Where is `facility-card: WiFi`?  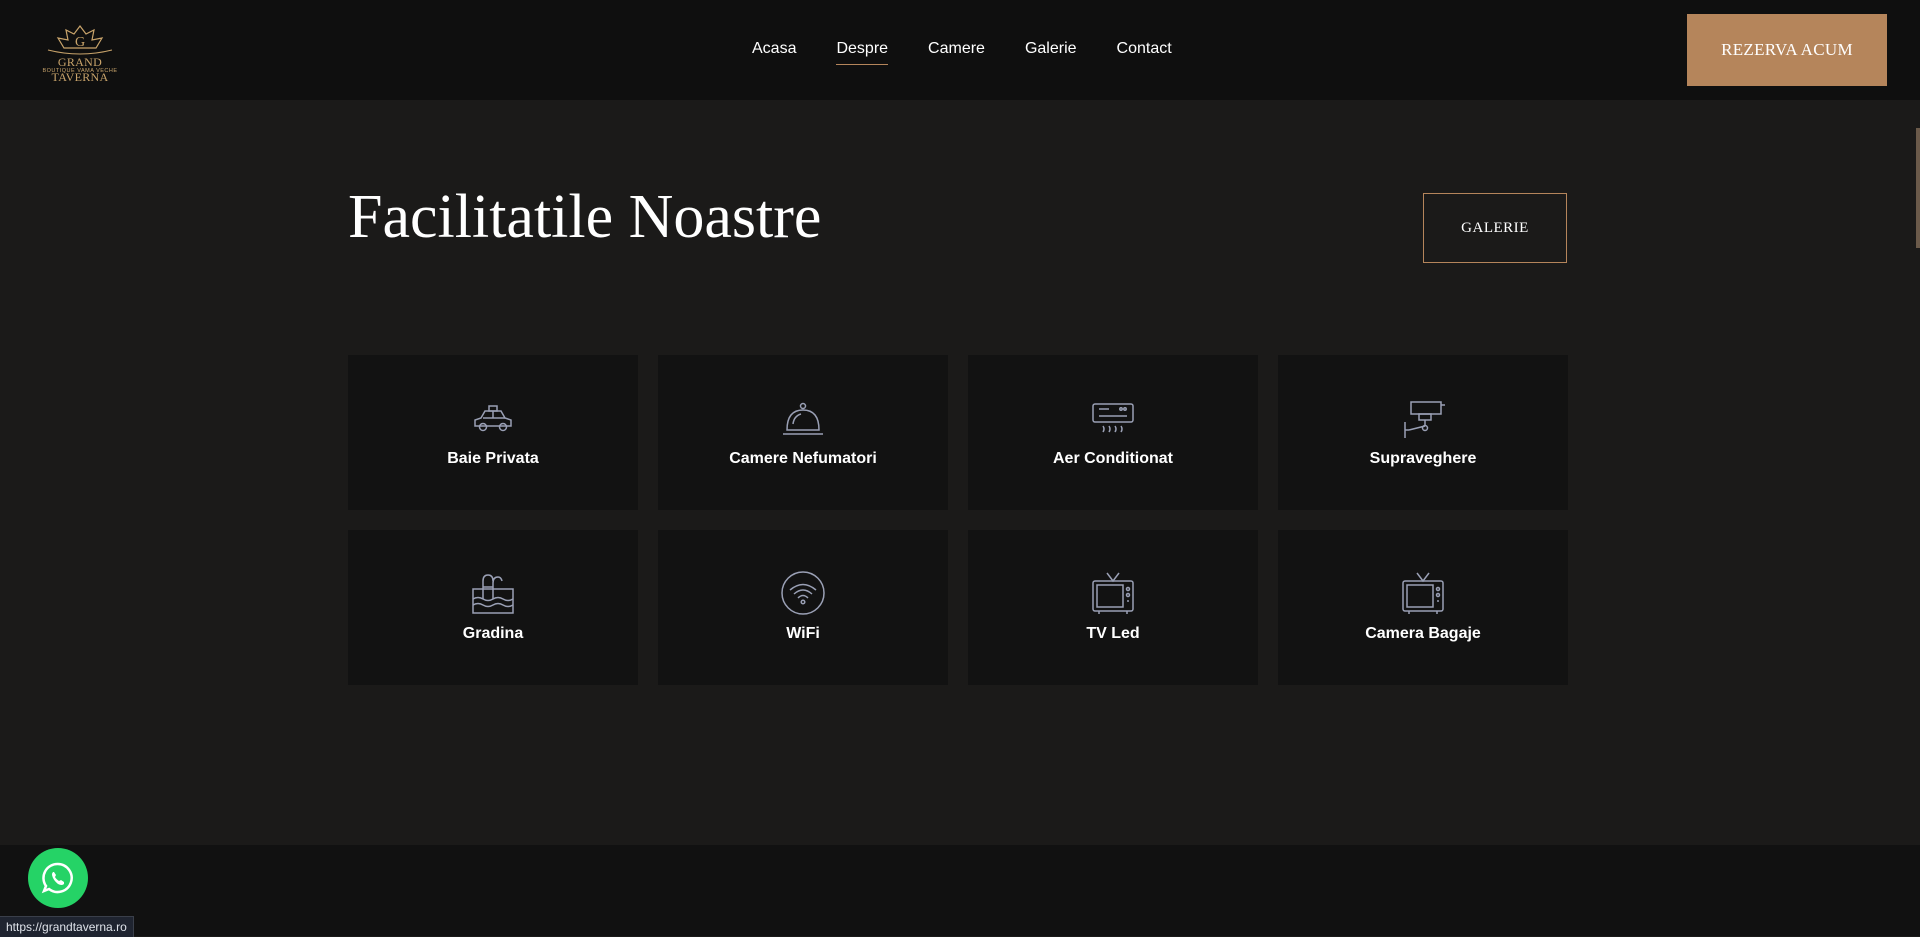
facility-card: WiFi is located at coordinates (803, 607).